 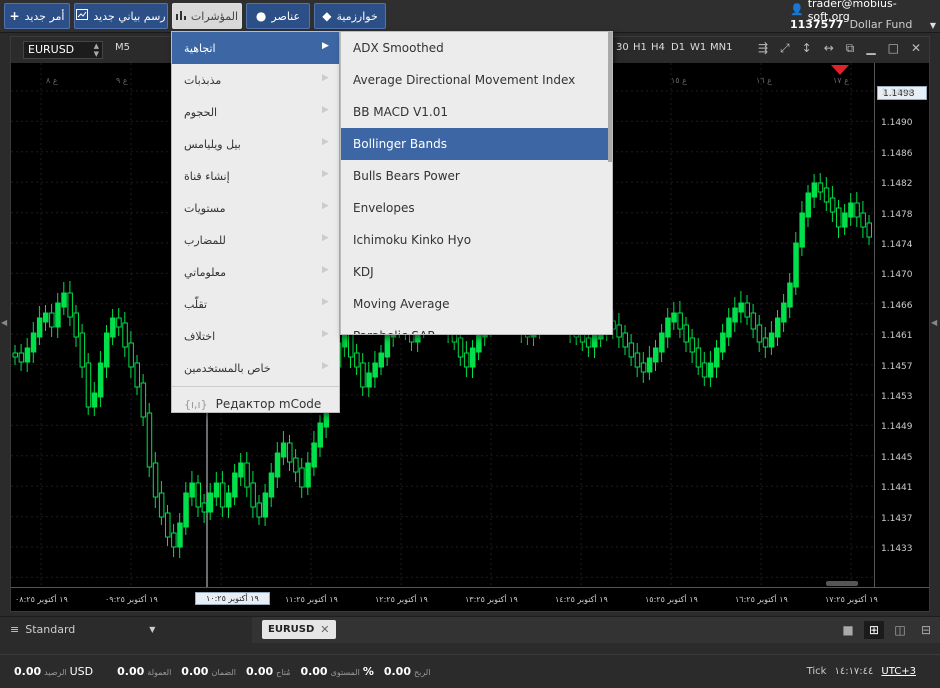 I want to click on menu-item: مستويات ▶, so click(x=255, y=208).